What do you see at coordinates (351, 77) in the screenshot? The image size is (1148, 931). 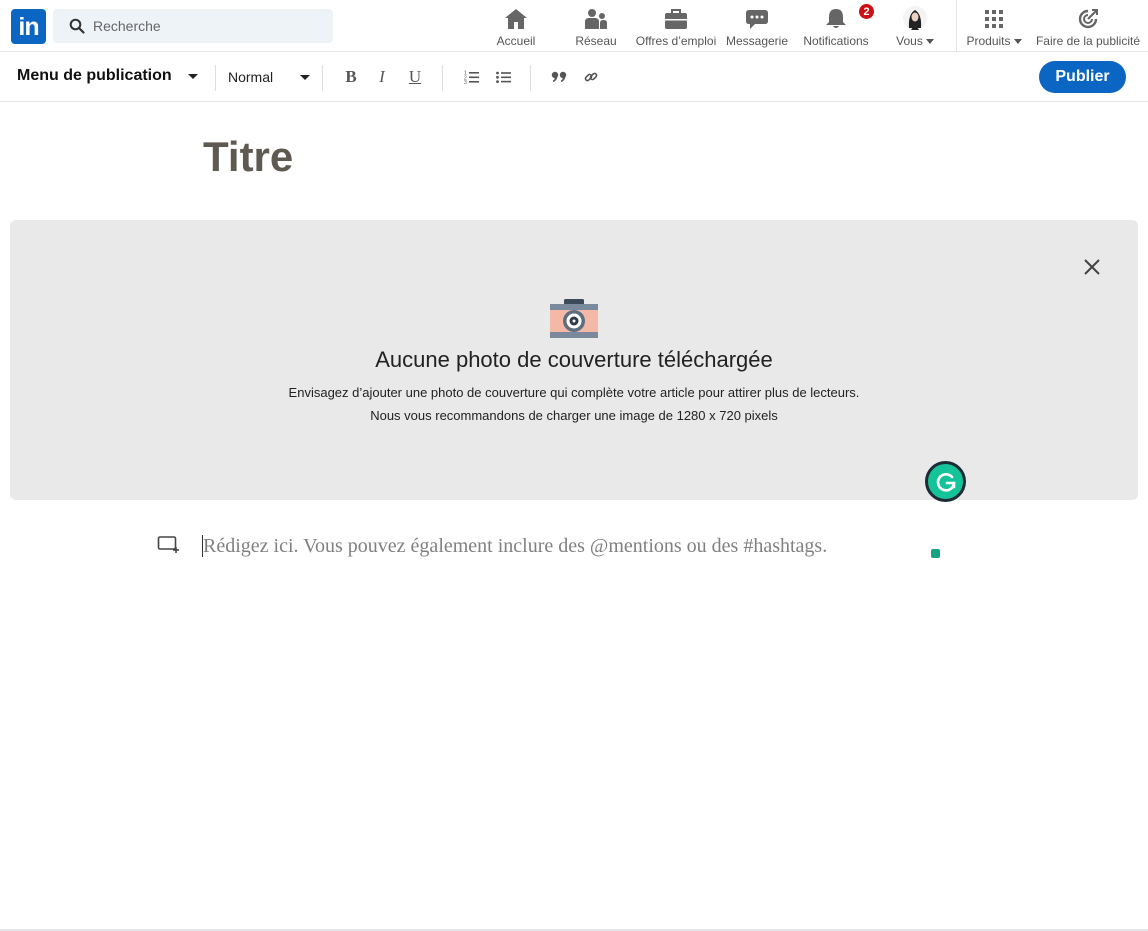 I see `bold-button: B` at bounding box center [351, 77].